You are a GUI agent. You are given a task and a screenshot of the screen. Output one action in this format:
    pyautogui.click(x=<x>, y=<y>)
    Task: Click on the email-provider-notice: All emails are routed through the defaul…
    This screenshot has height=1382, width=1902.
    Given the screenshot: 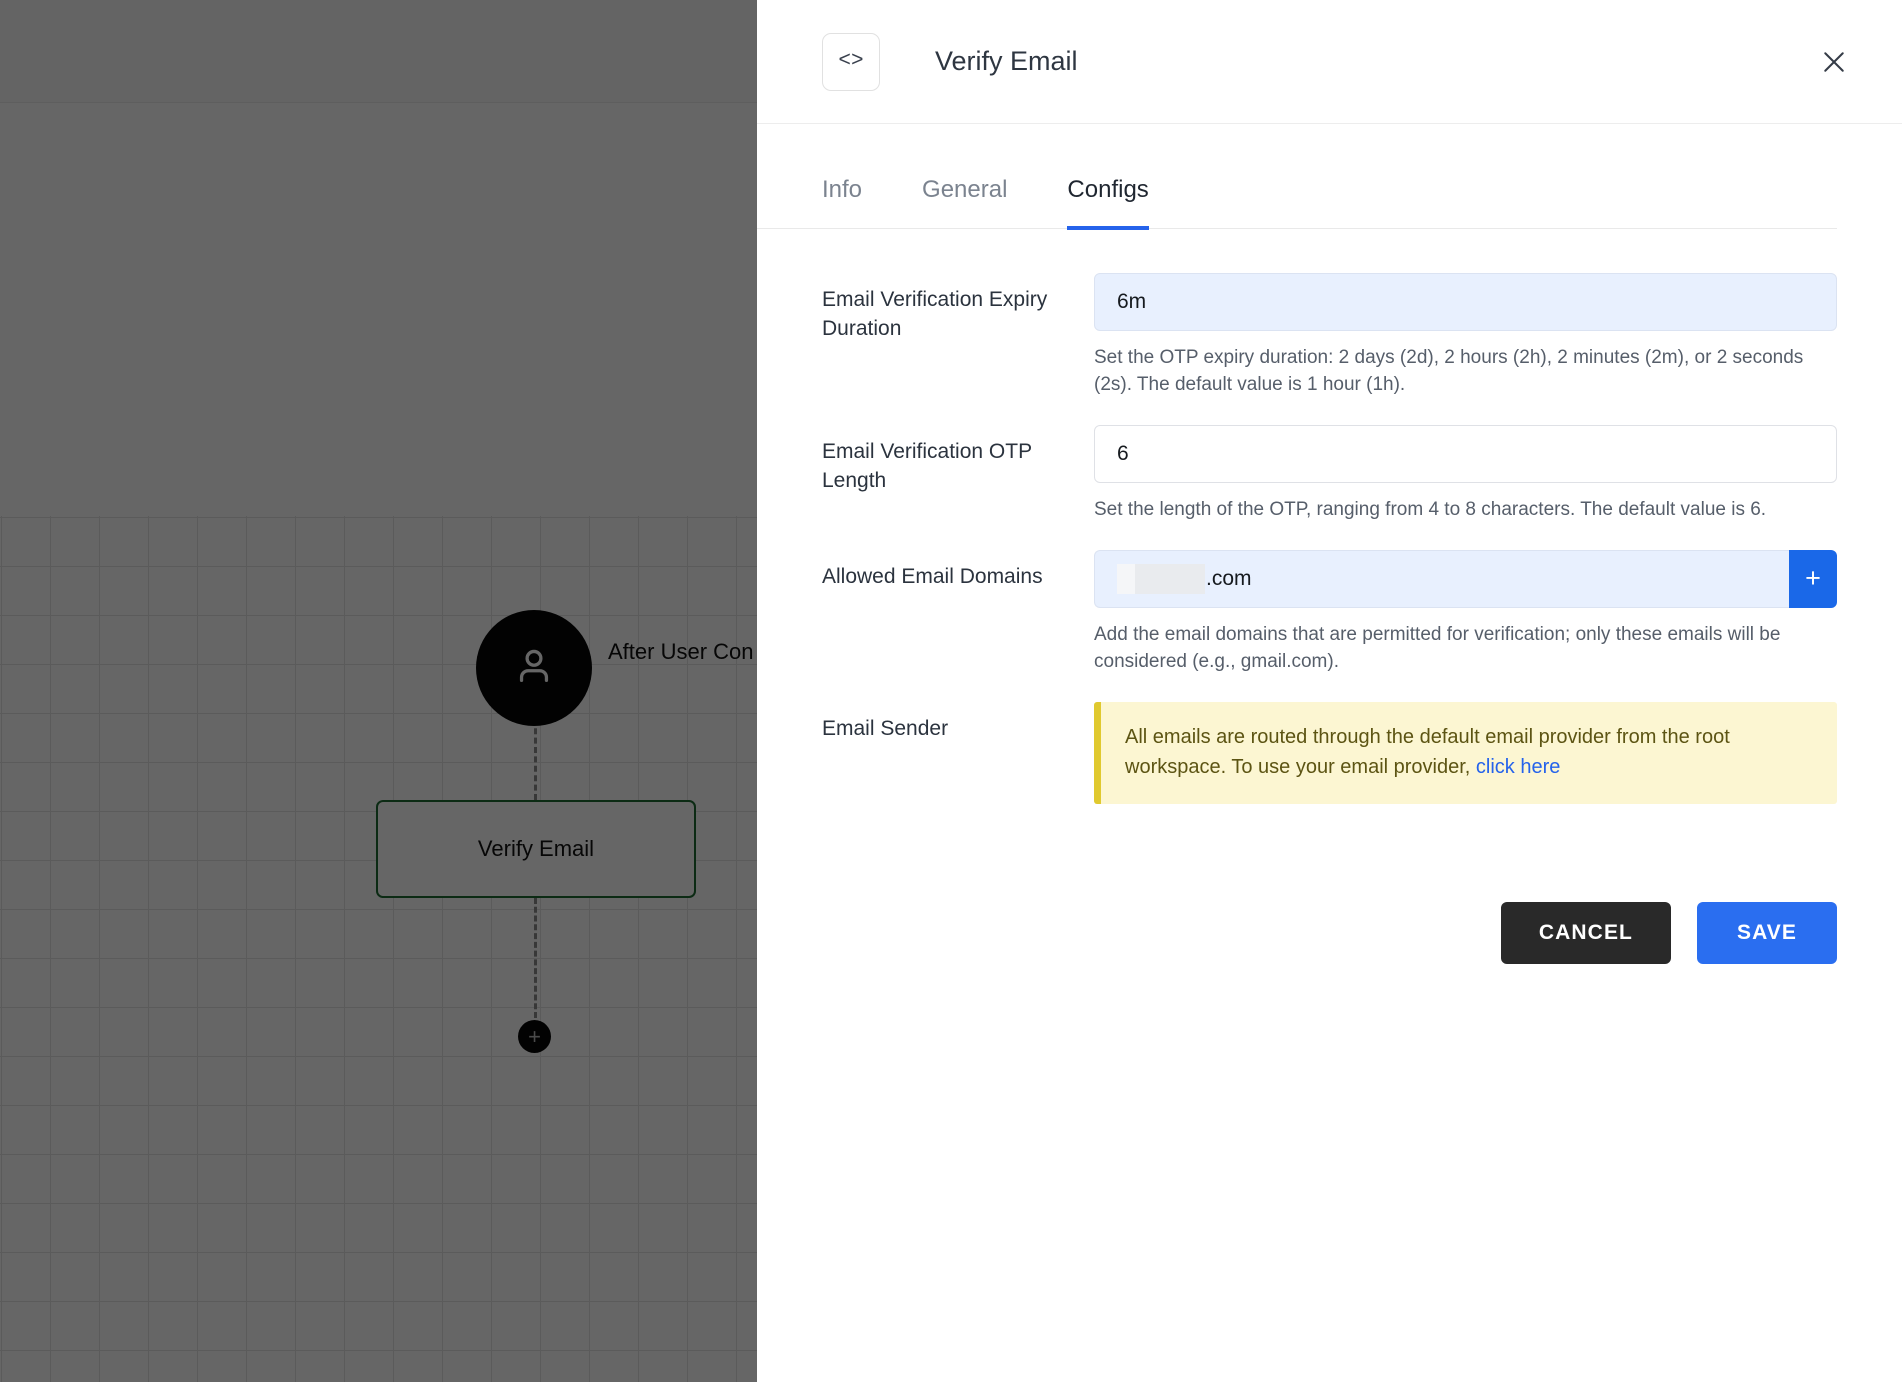 What is the action you would take?
    pyautogui.click(x=1465, y=752)
    